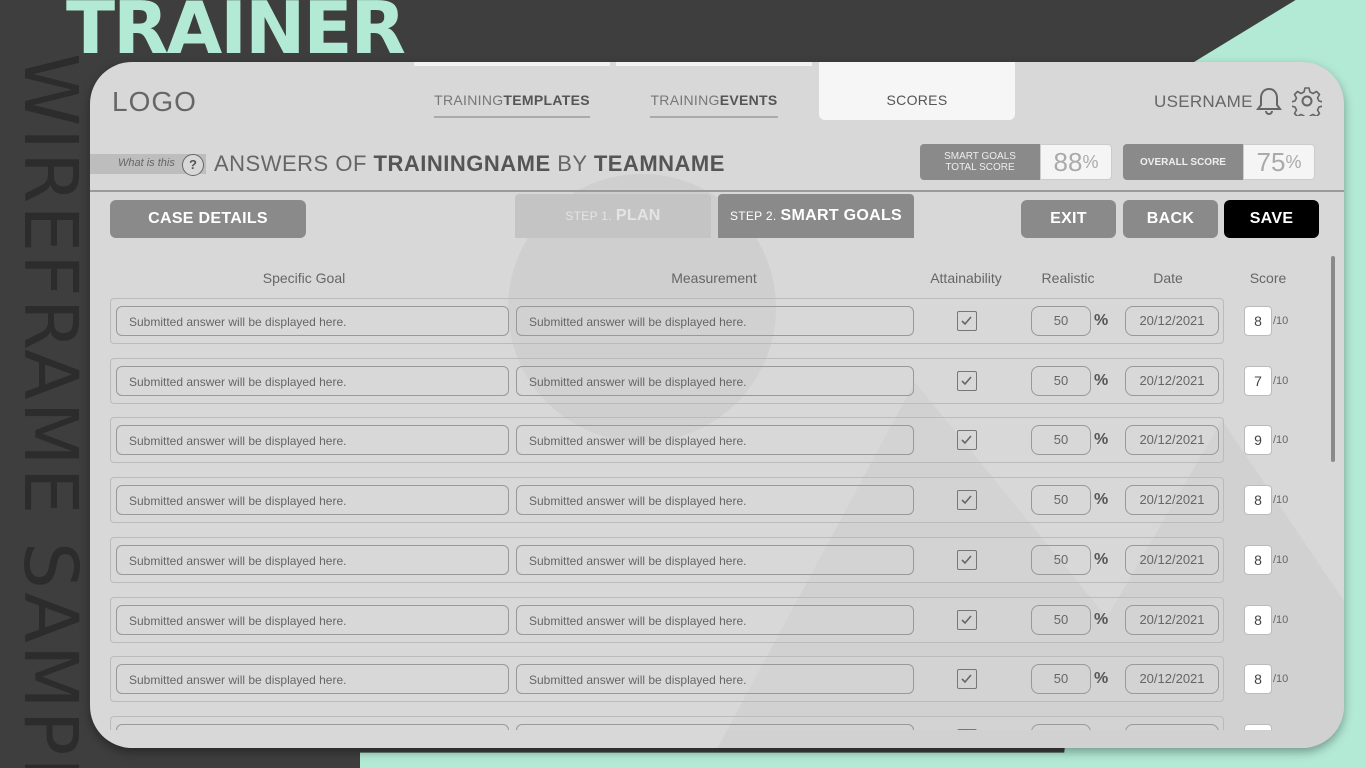  I want to click on step-1-plan-tab: STEP 1. PLAN, so click(613, 216).